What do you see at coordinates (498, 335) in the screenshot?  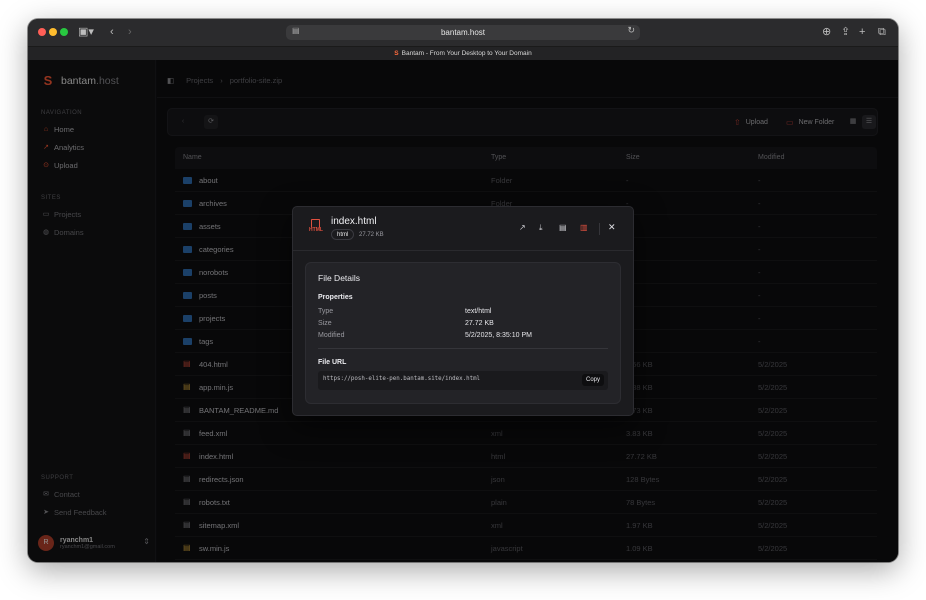 I see `property-value: 5/2/2025, 8:35:10 PM` at bounding box center [498, 335].